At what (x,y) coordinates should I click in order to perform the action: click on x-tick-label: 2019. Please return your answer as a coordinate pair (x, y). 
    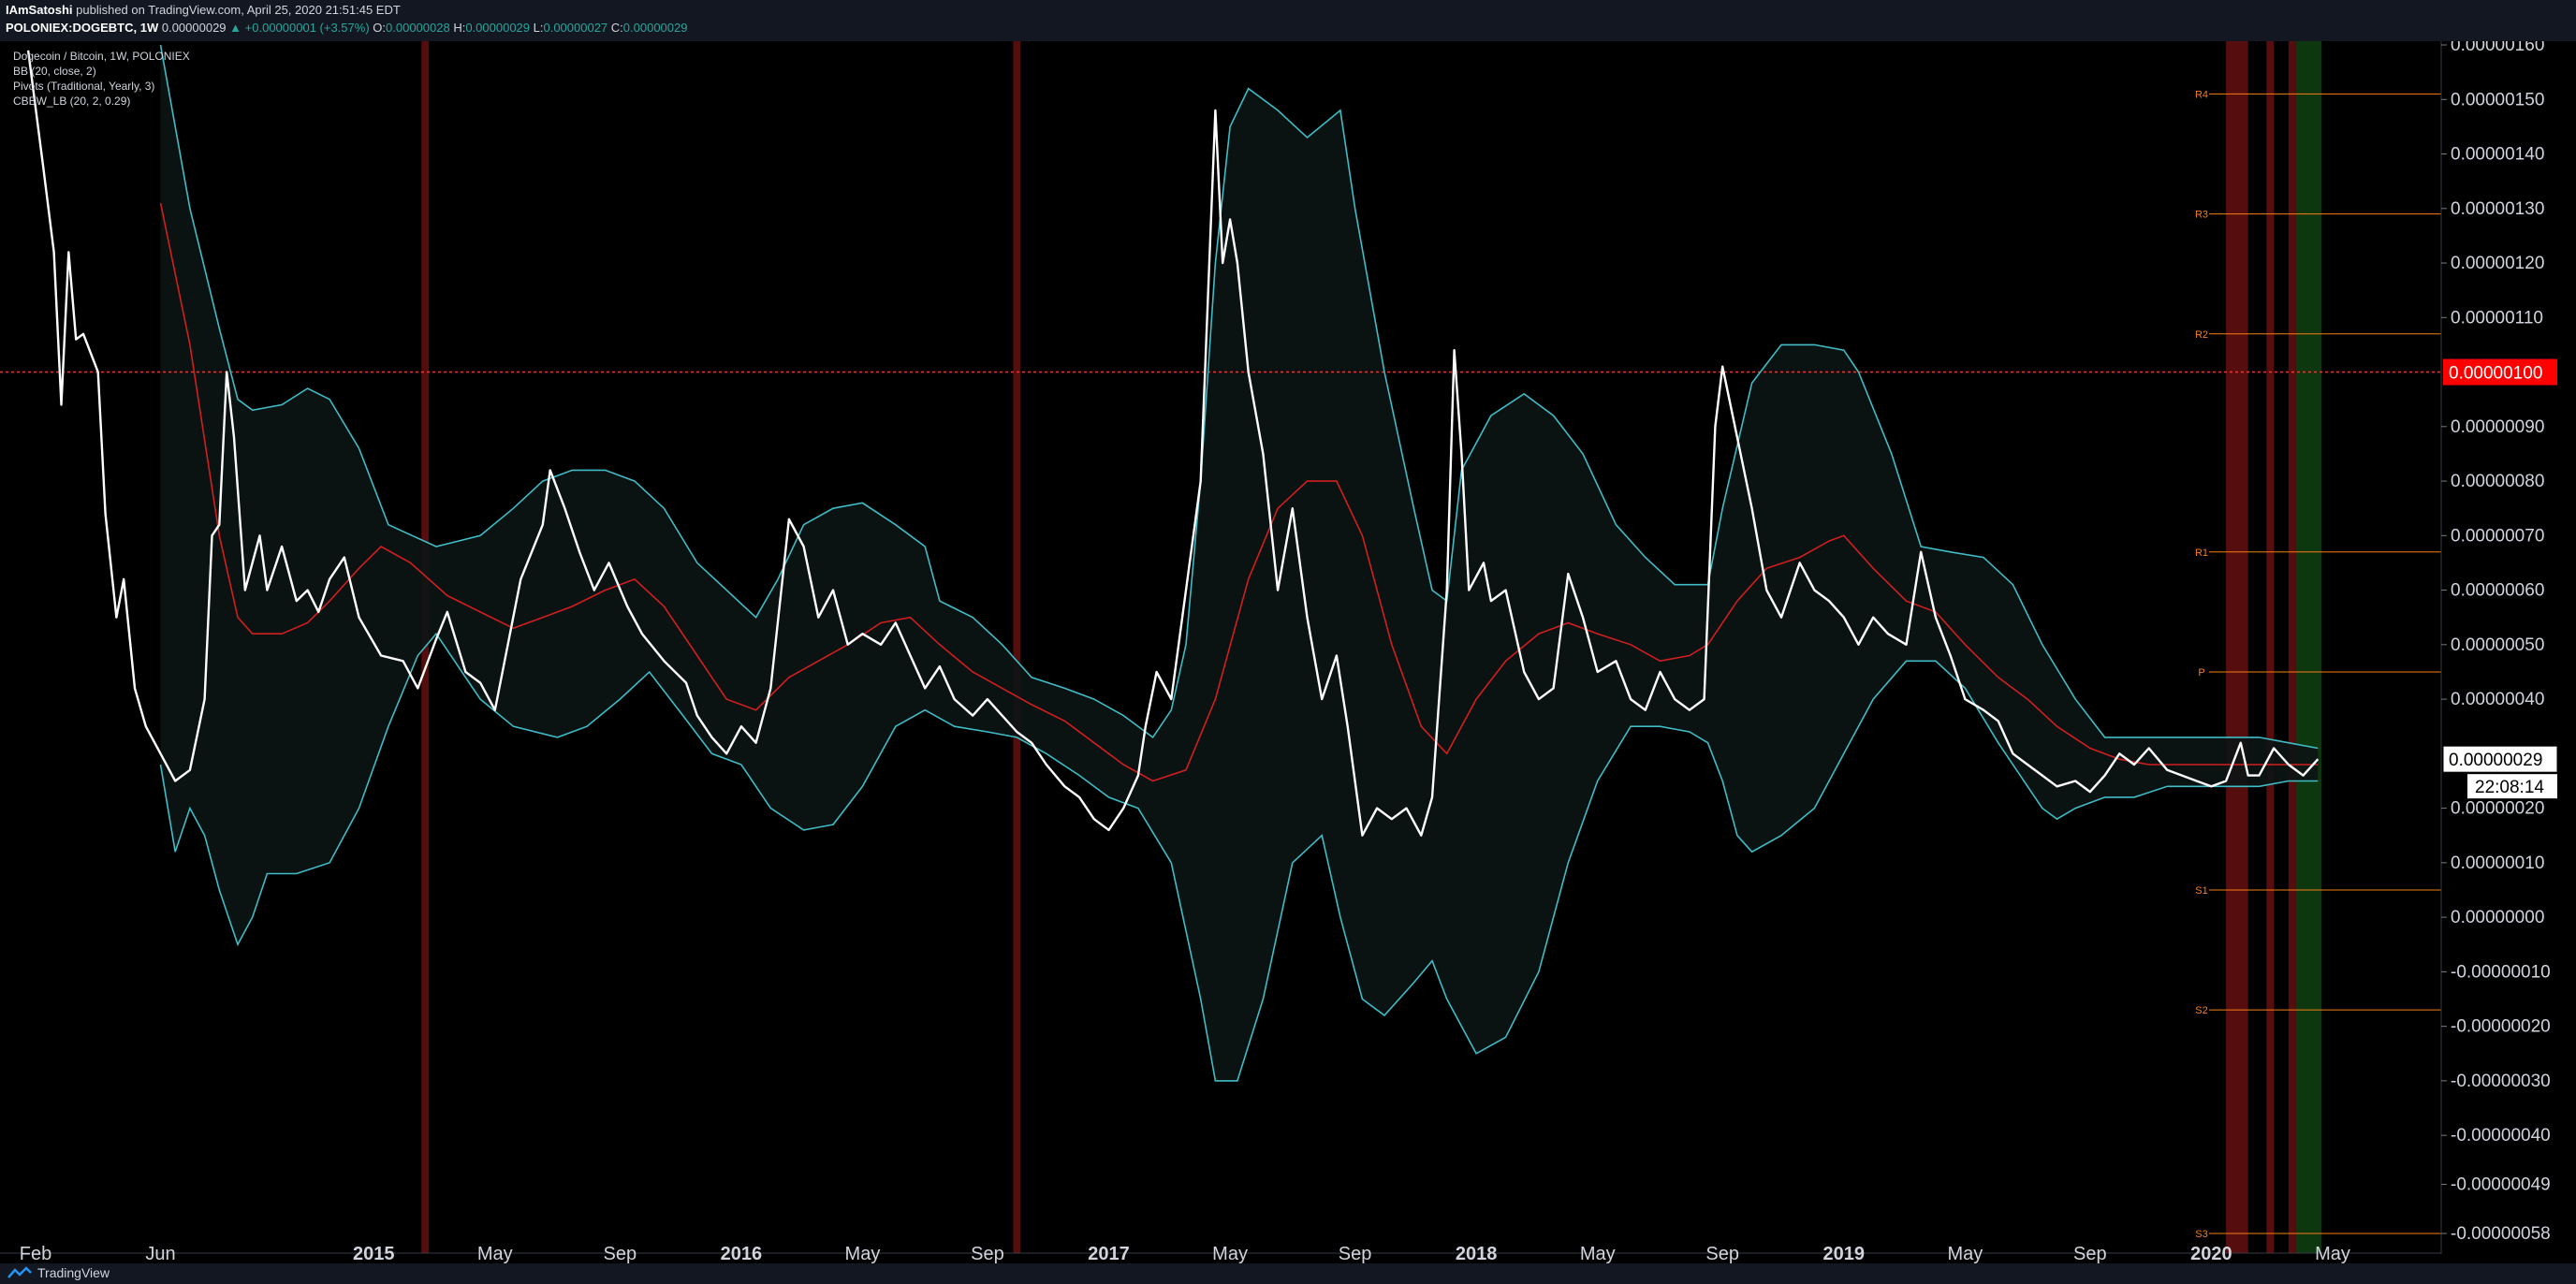
    Looking at the image, I should click on (1844, 1254).